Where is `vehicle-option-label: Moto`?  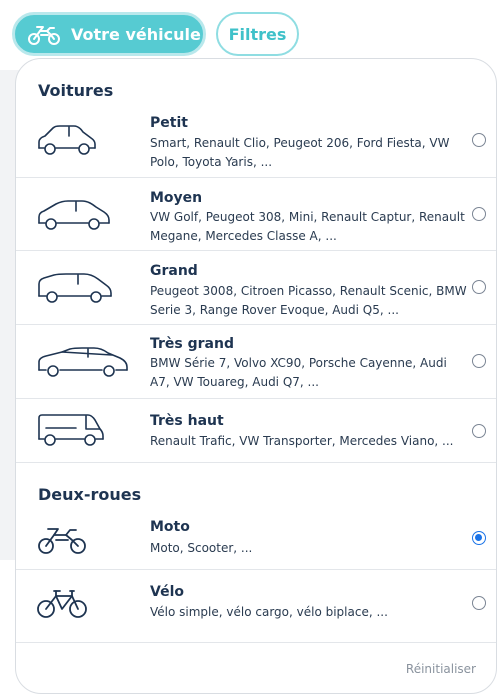 vehicle-option-label: Moto is located at coordinates (170, 527).